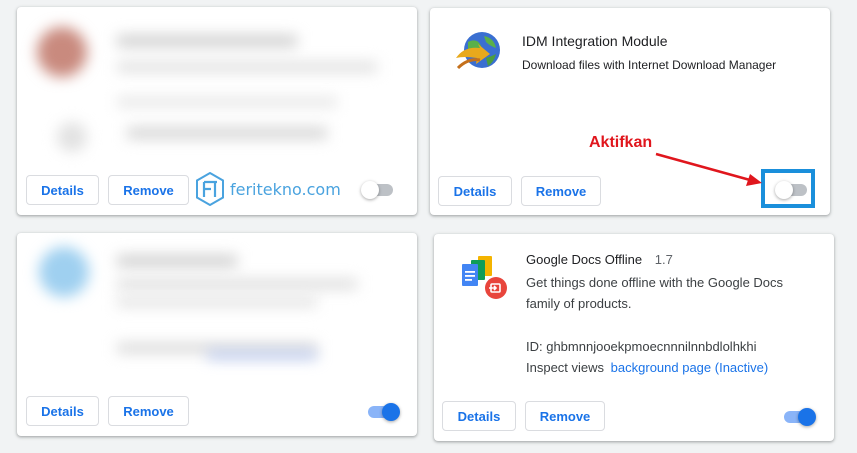  What do you see at coordinates (690, 367) in the screenshot?
I see `background-page-link: background page (Inactive)` at bounding box center [690, 367].